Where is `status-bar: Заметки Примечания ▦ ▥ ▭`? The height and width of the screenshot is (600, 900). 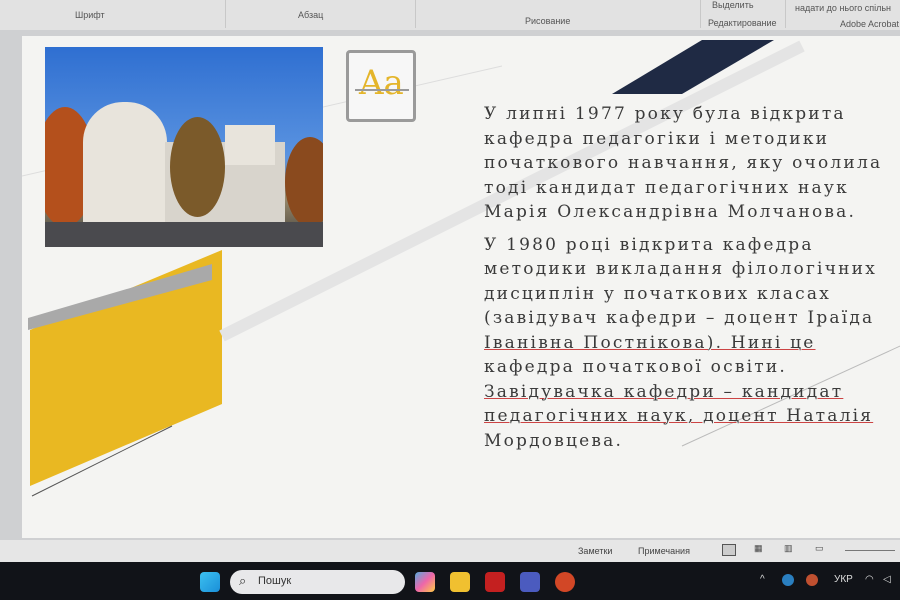 status-bar: Заметки Примечания ▦ ▥ ▭ is located at coordinates (450, 551).